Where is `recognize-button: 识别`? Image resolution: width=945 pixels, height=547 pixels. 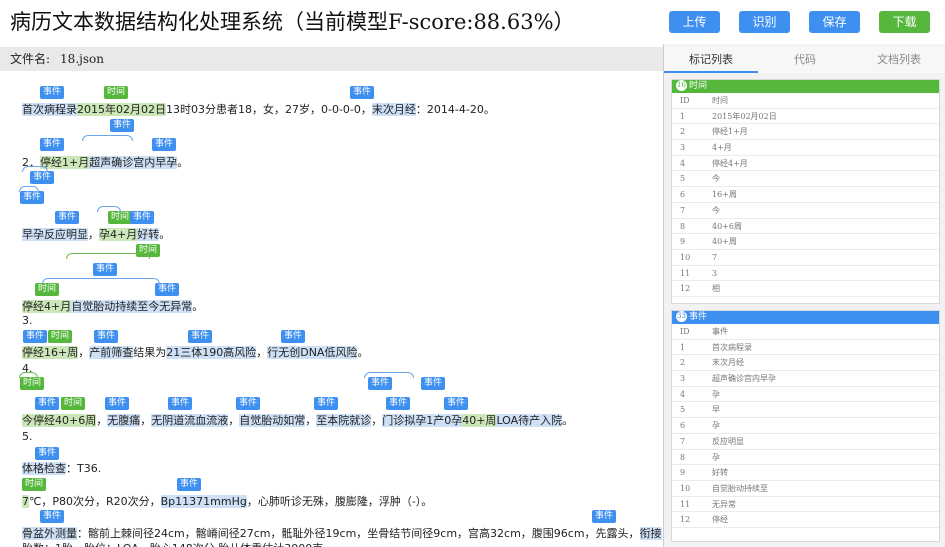 recognize-button: 识别 is located at coordinates (764, 22).